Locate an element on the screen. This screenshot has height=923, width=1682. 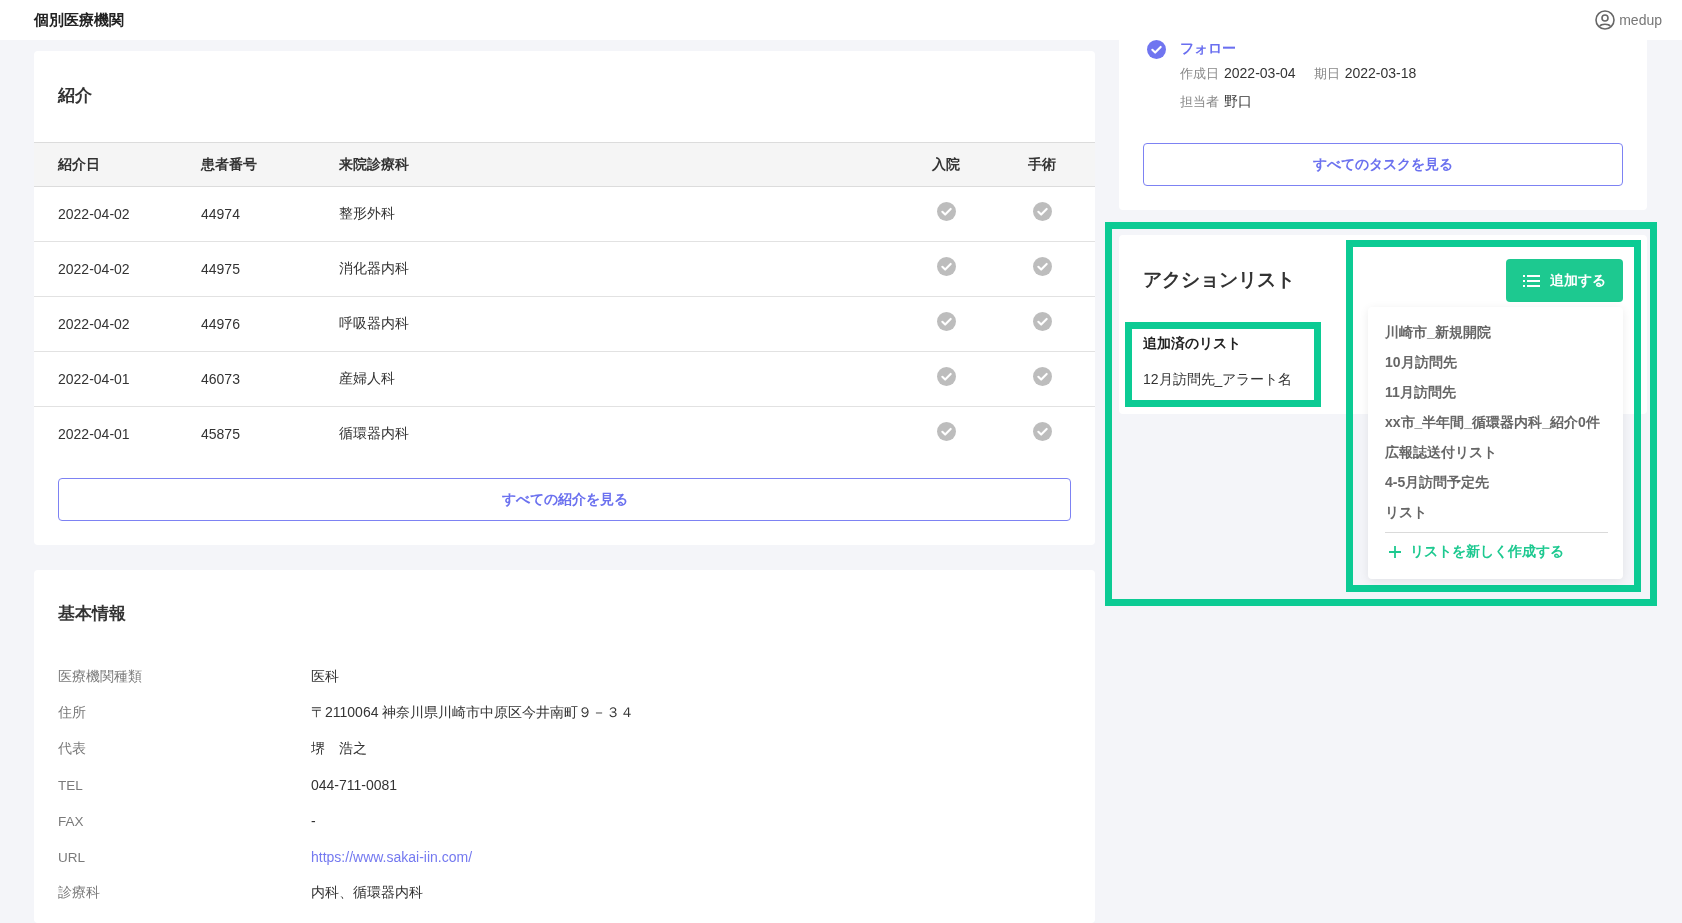
card-title: 紹介 is located at coordinates (75, 96).